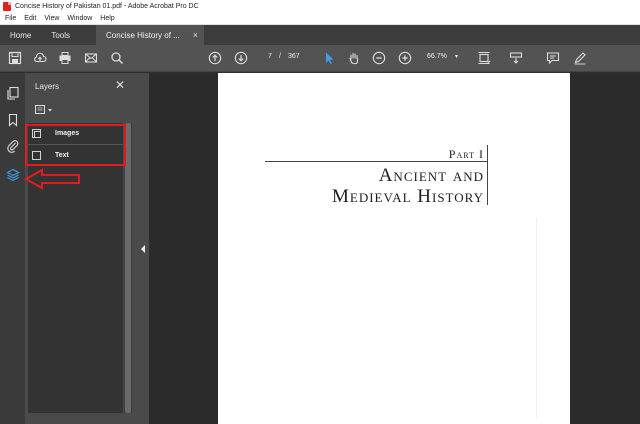 The height and width of the screenshot is (424, 640). What do you see at coordinates (437, 56) in the screenshot?
I see `zoom-level: 66.7%` at bounding box center [437, 56].